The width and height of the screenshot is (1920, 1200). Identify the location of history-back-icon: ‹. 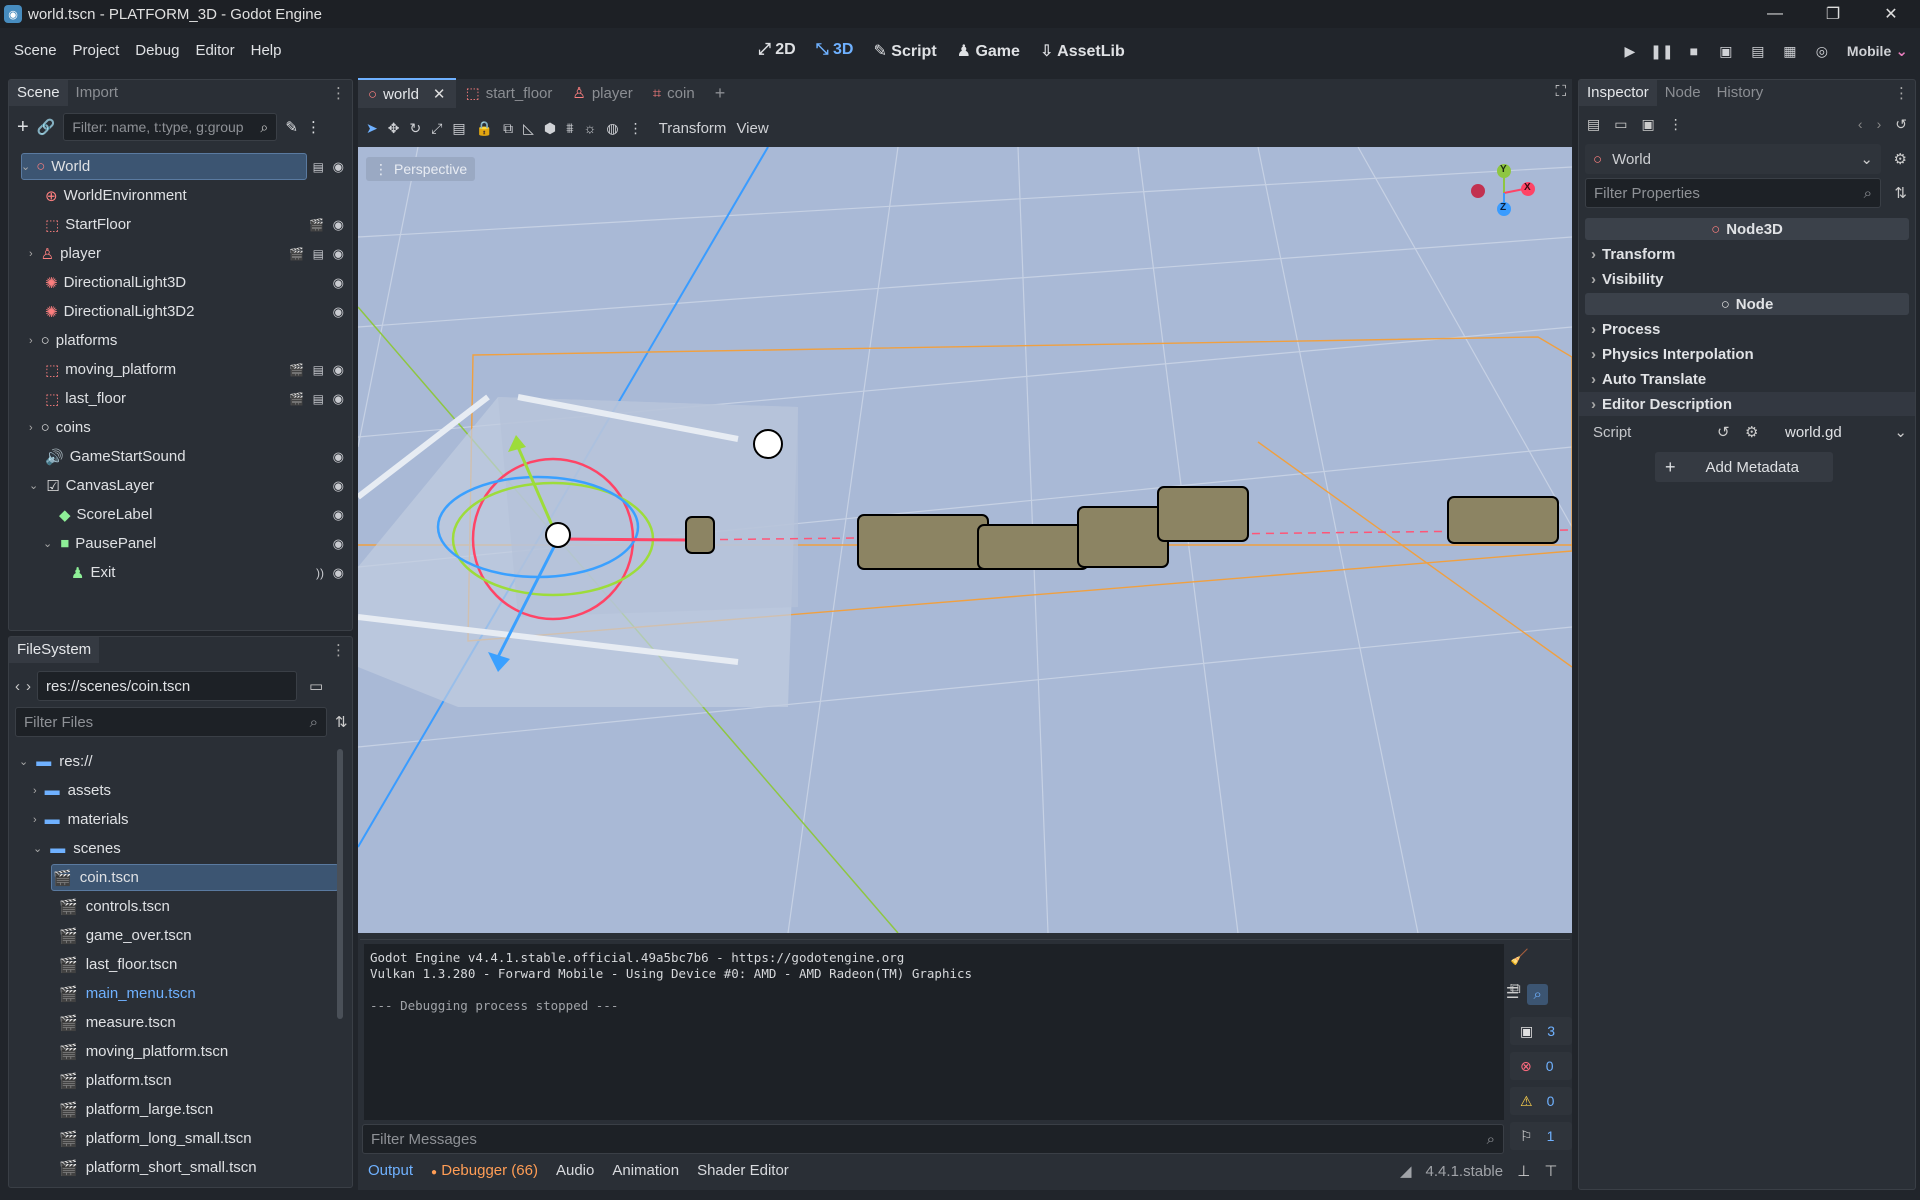
(1860, 124).